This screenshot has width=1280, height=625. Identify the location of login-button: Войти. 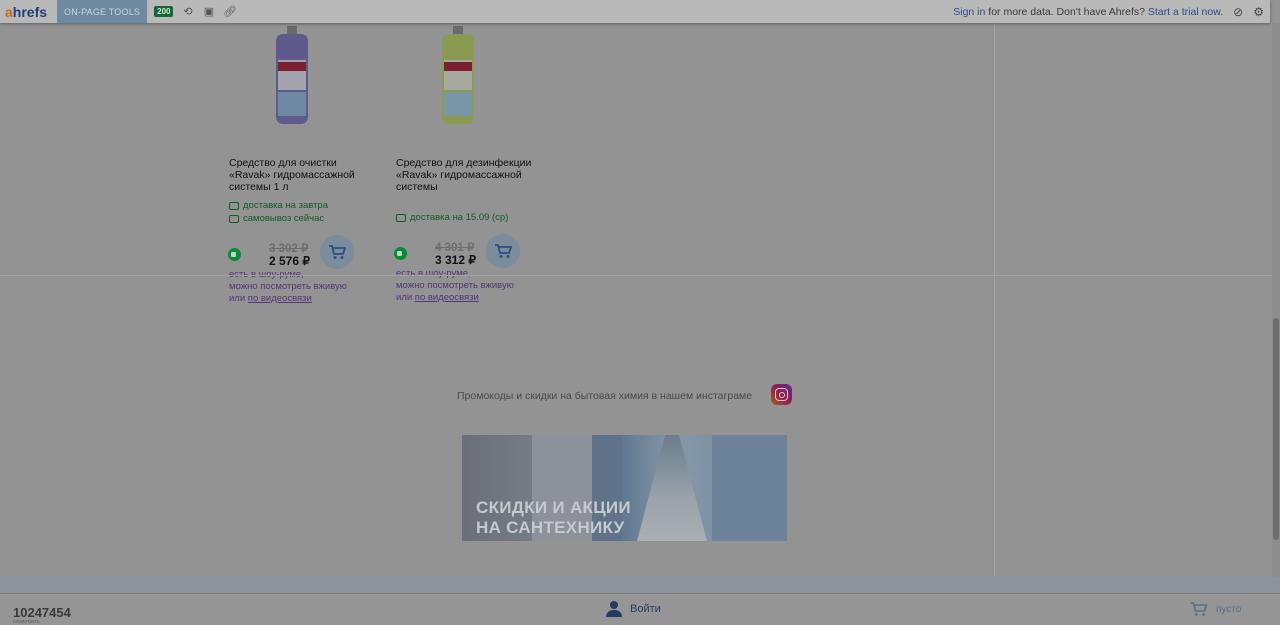
(633, 609).